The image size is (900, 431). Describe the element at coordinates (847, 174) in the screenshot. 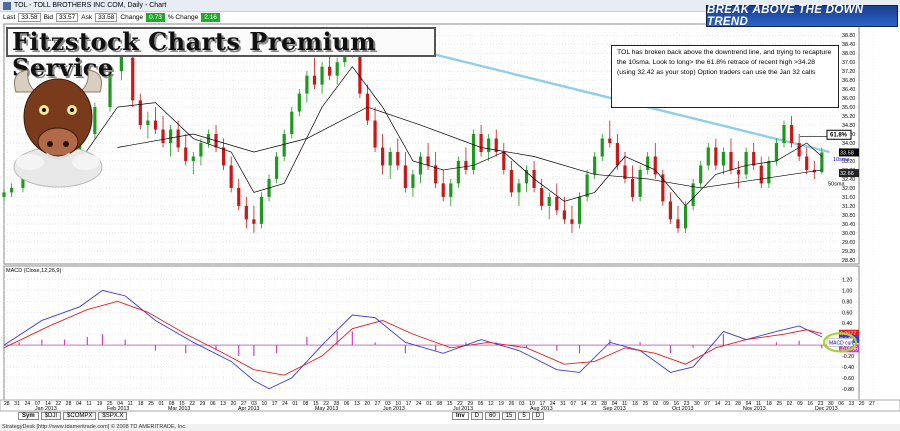

I see `price-flag-label: 32.66` at that location.